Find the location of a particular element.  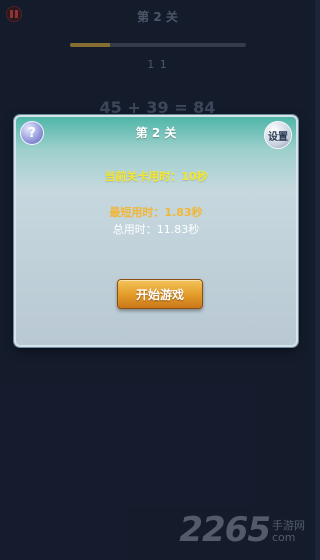

current-level-time: 当前关卡用时：10秒 is located at coordinates (156, 176).